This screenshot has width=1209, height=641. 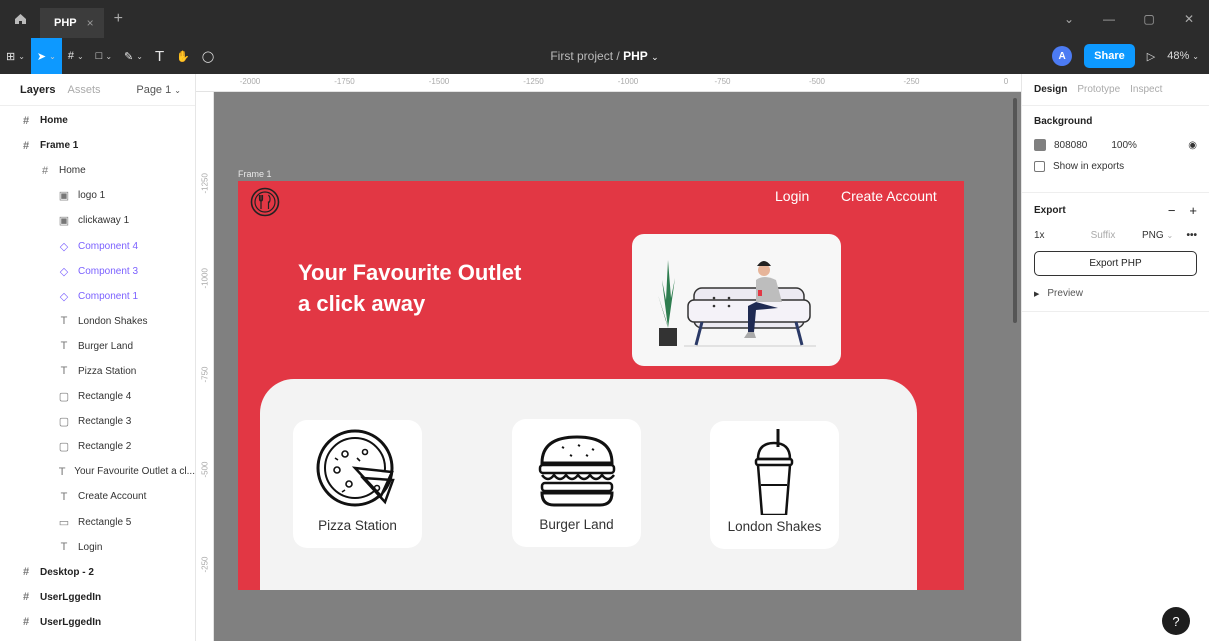 I want to click on preview-toggle: ▶ Preview, so click(x=1115, y=293).